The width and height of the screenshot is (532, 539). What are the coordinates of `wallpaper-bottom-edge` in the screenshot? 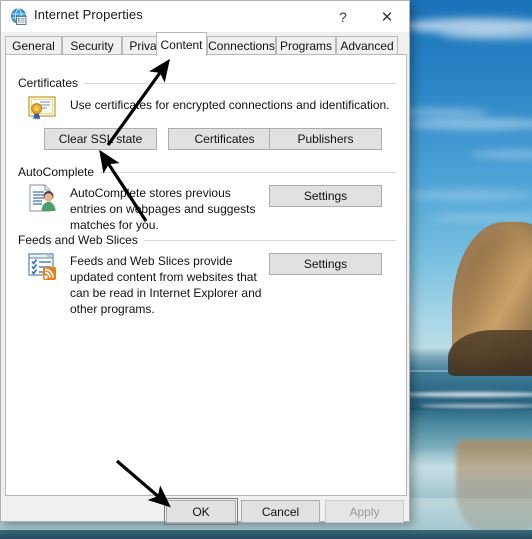 It's located at (266, 534).